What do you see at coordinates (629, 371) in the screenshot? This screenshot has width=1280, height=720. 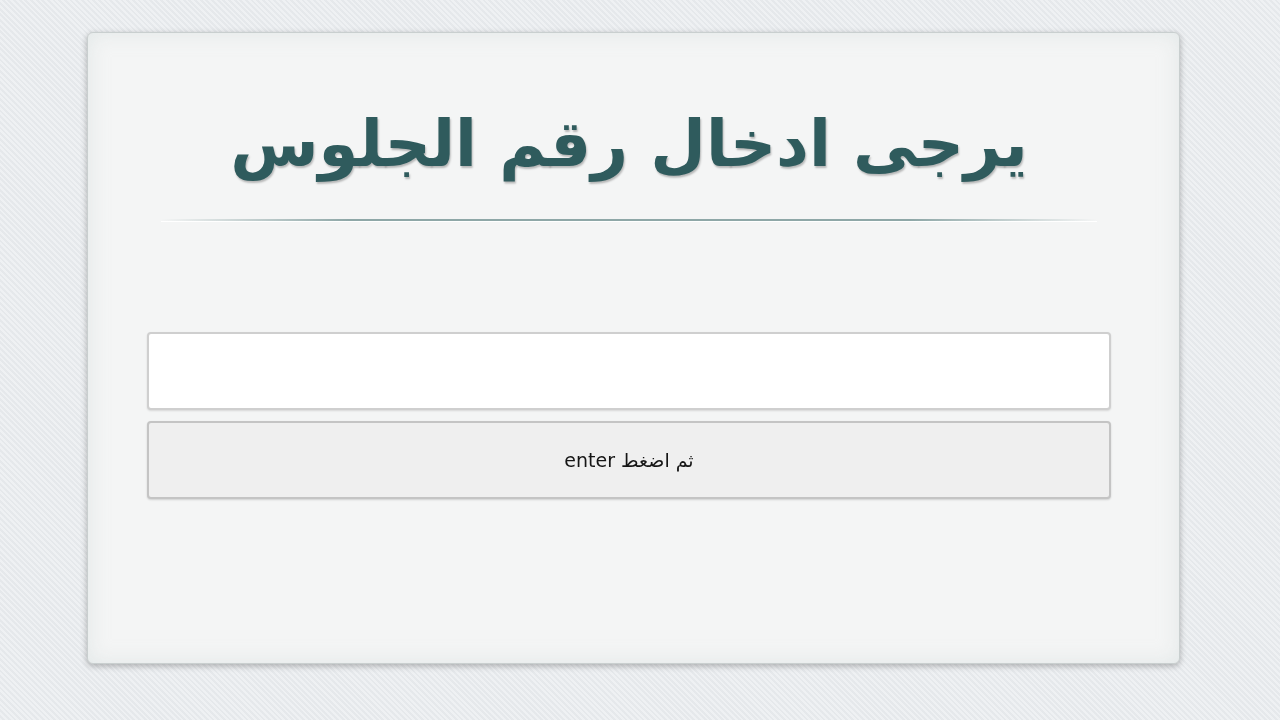 I see `seat-number-field` at bounding box center [629, 371].